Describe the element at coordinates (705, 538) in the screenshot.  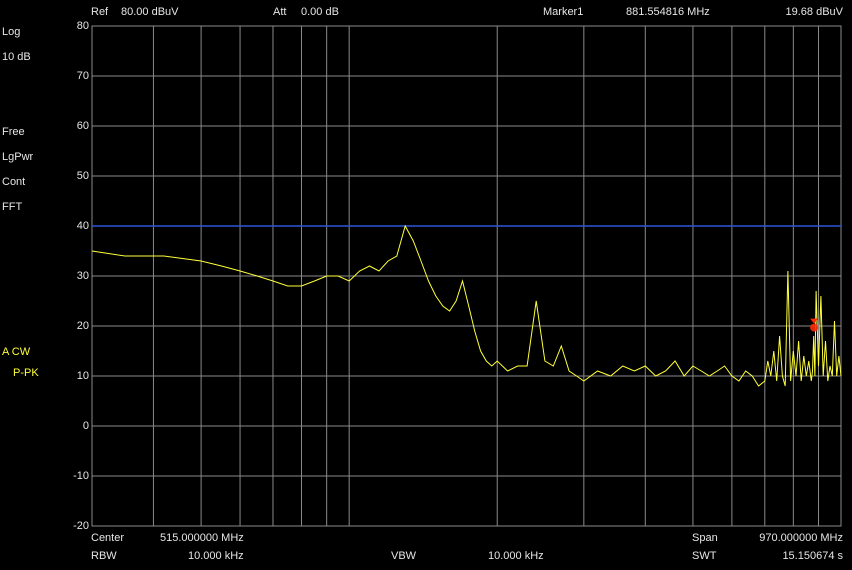
I see `span-label: Span` at that location.